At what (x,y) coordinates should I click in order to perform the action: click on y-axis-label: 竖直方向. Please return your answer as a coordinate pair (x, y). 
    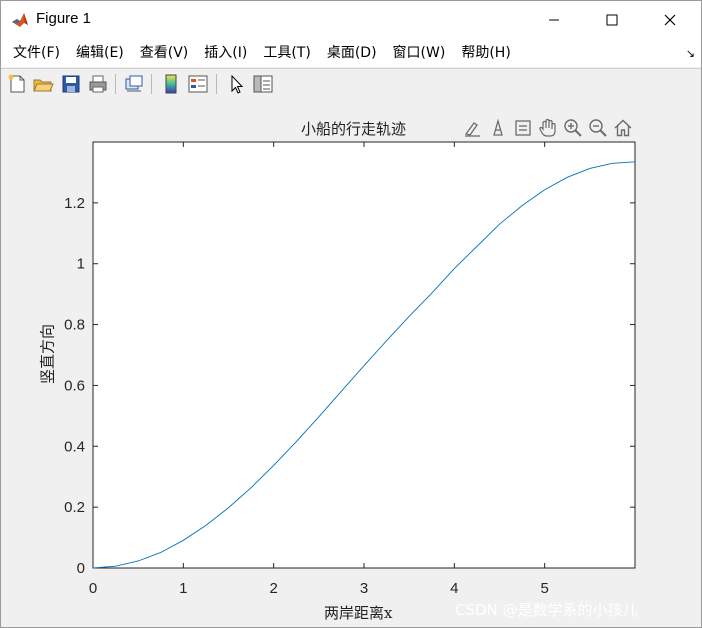
    Looking at the image, I should click on (47, 354).